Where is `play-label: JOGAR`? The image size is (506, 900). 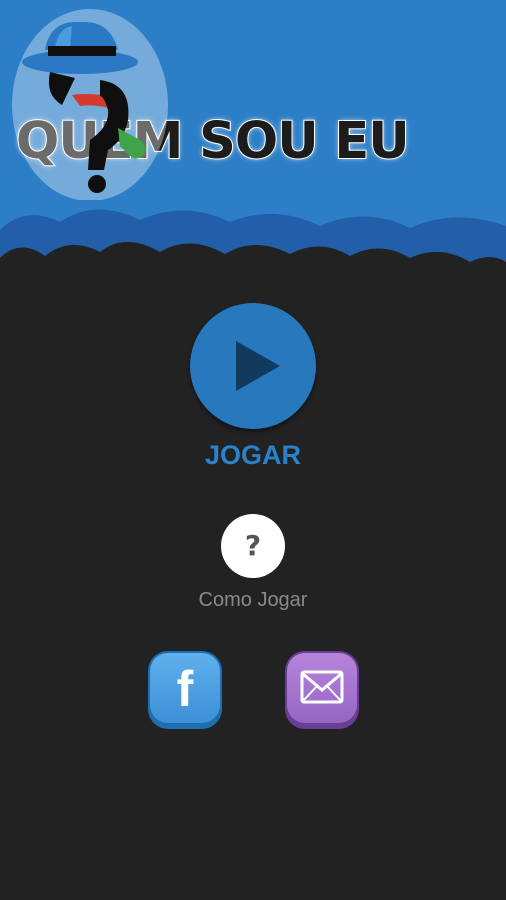 play-label: JOGAR is located at coordinates (253, 455).